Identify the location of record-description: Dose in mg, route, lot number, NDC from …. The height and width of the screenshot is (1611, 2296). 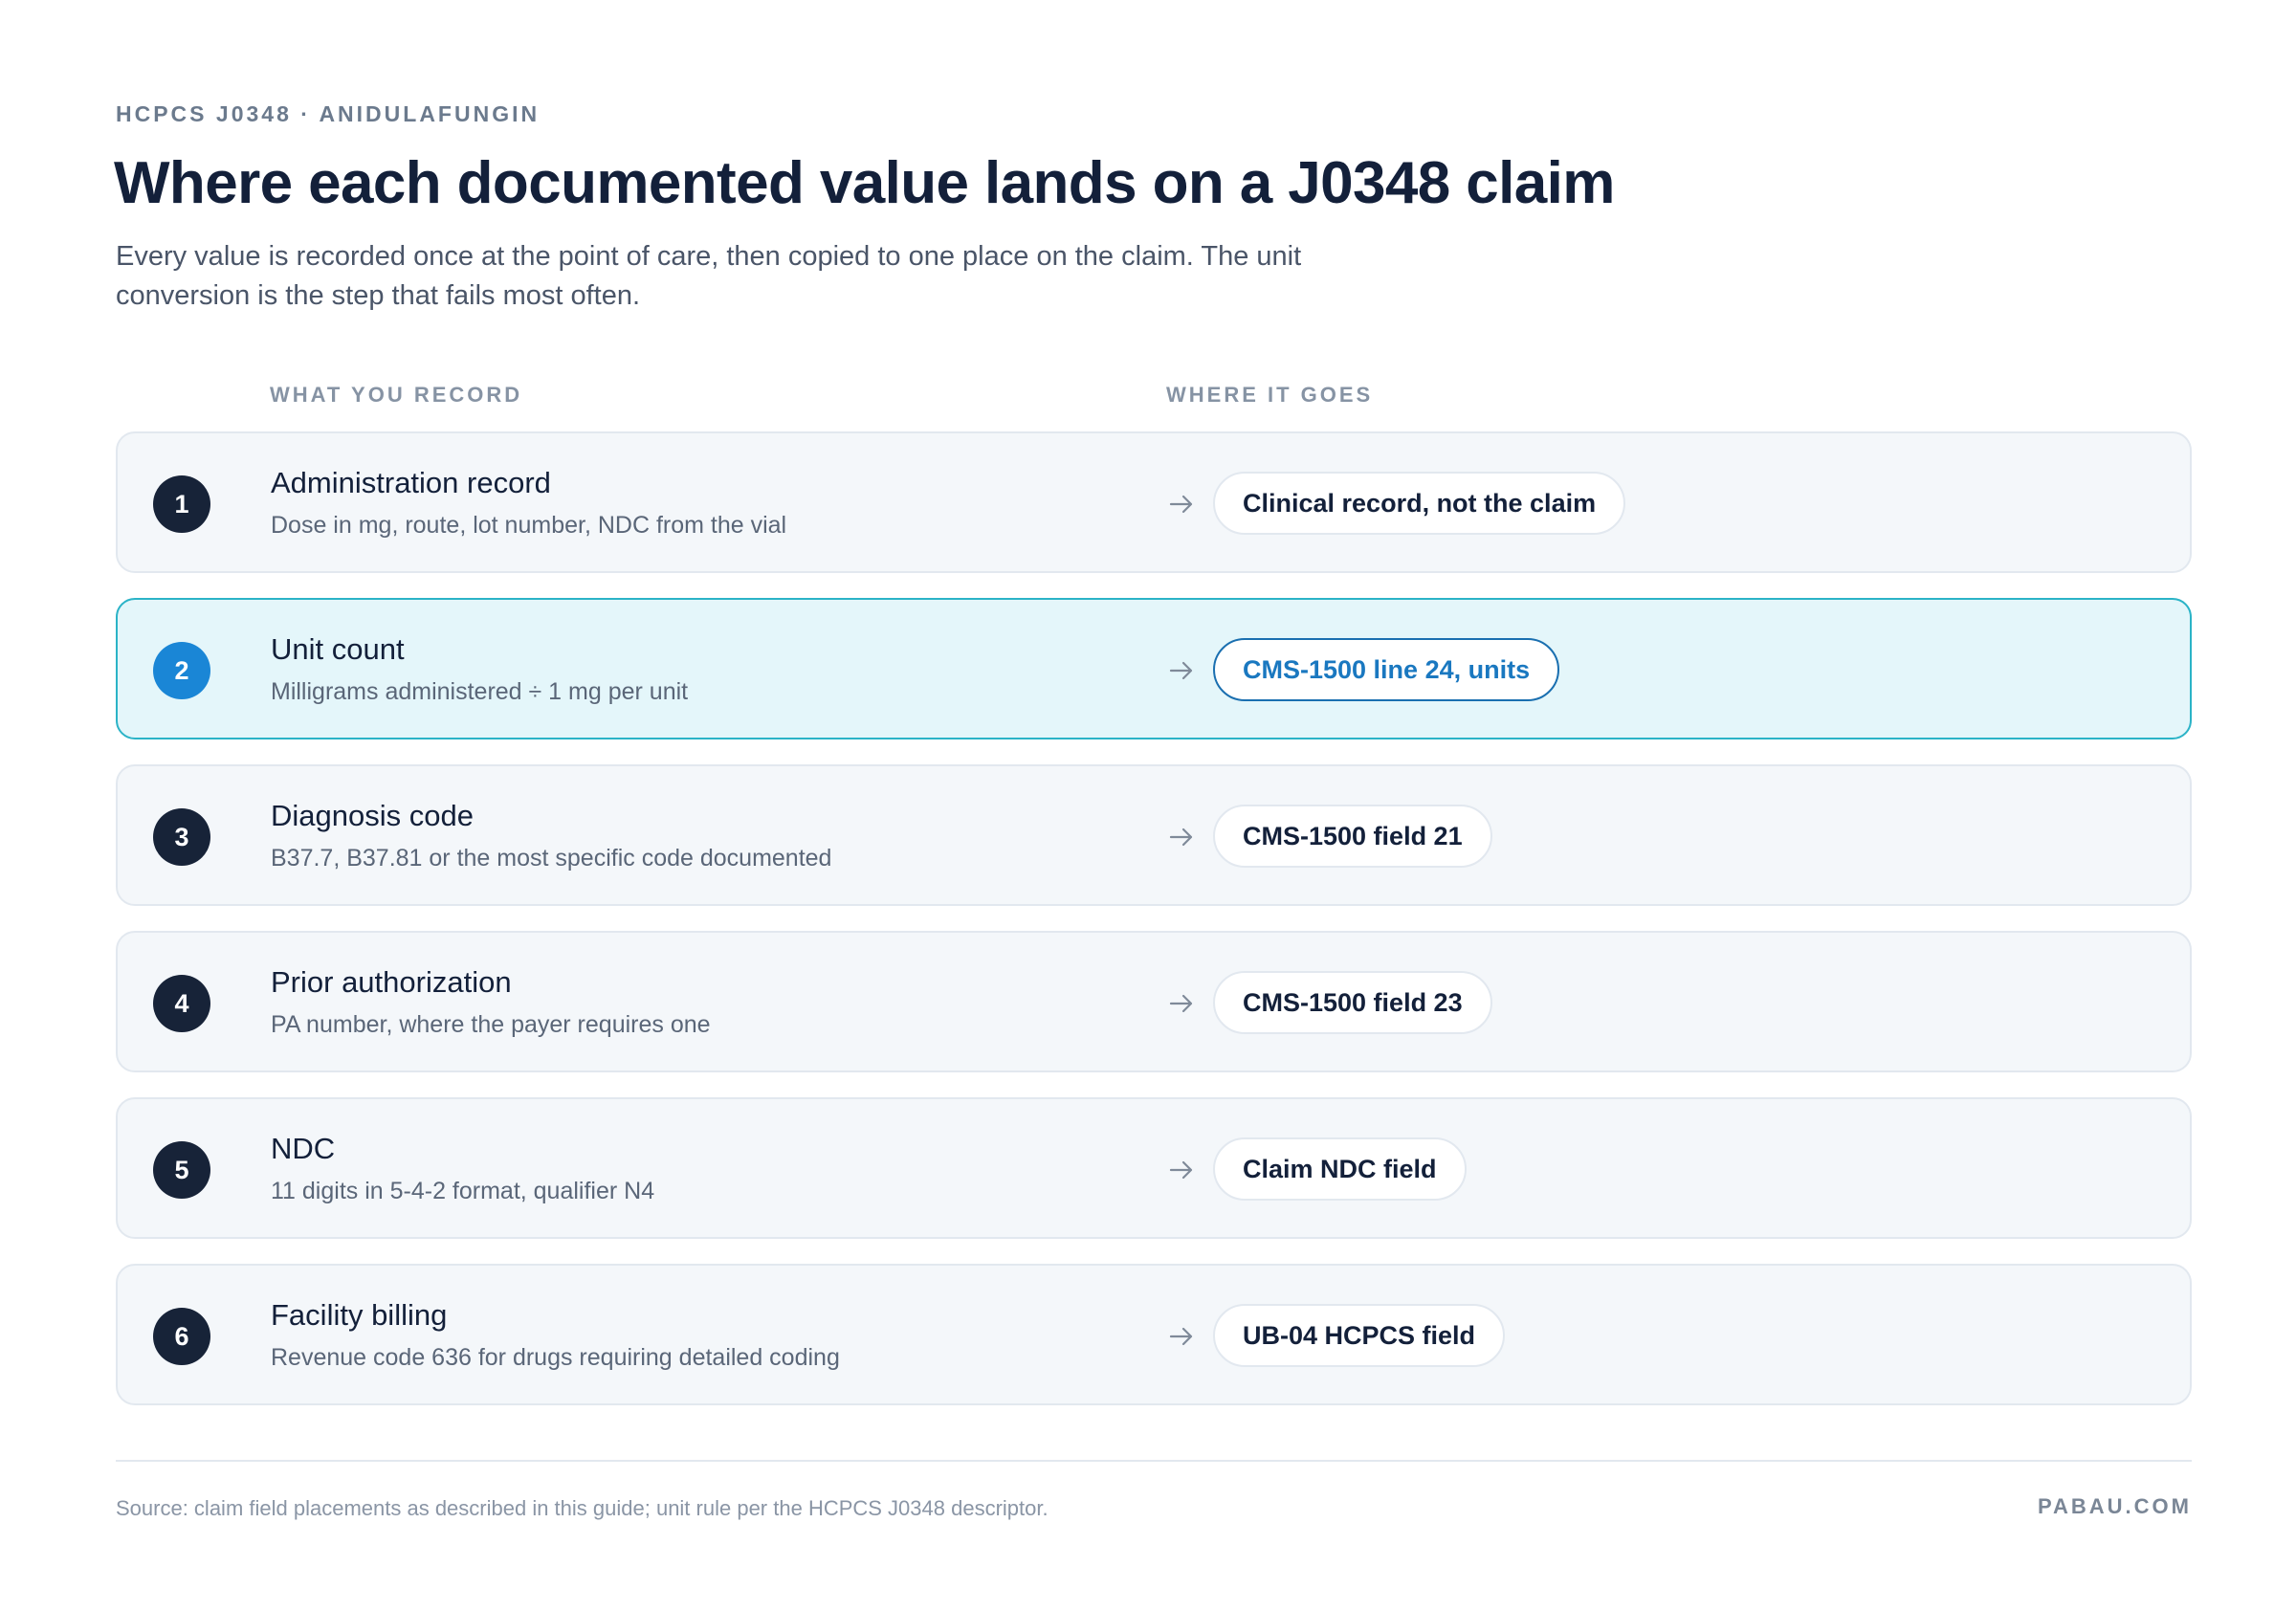
(529, 525).